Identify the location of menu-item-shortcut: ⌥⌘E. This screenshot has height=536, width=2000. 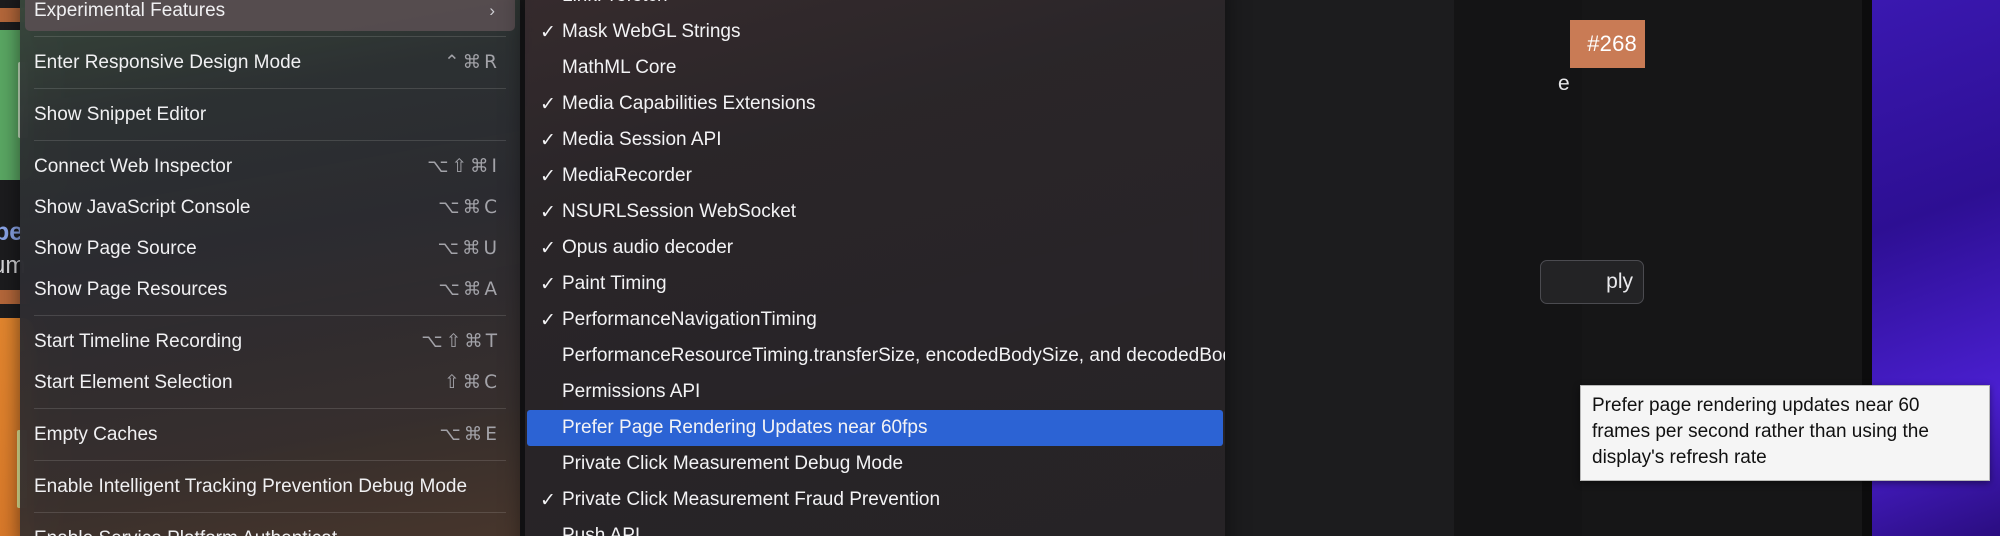
(469, 434).